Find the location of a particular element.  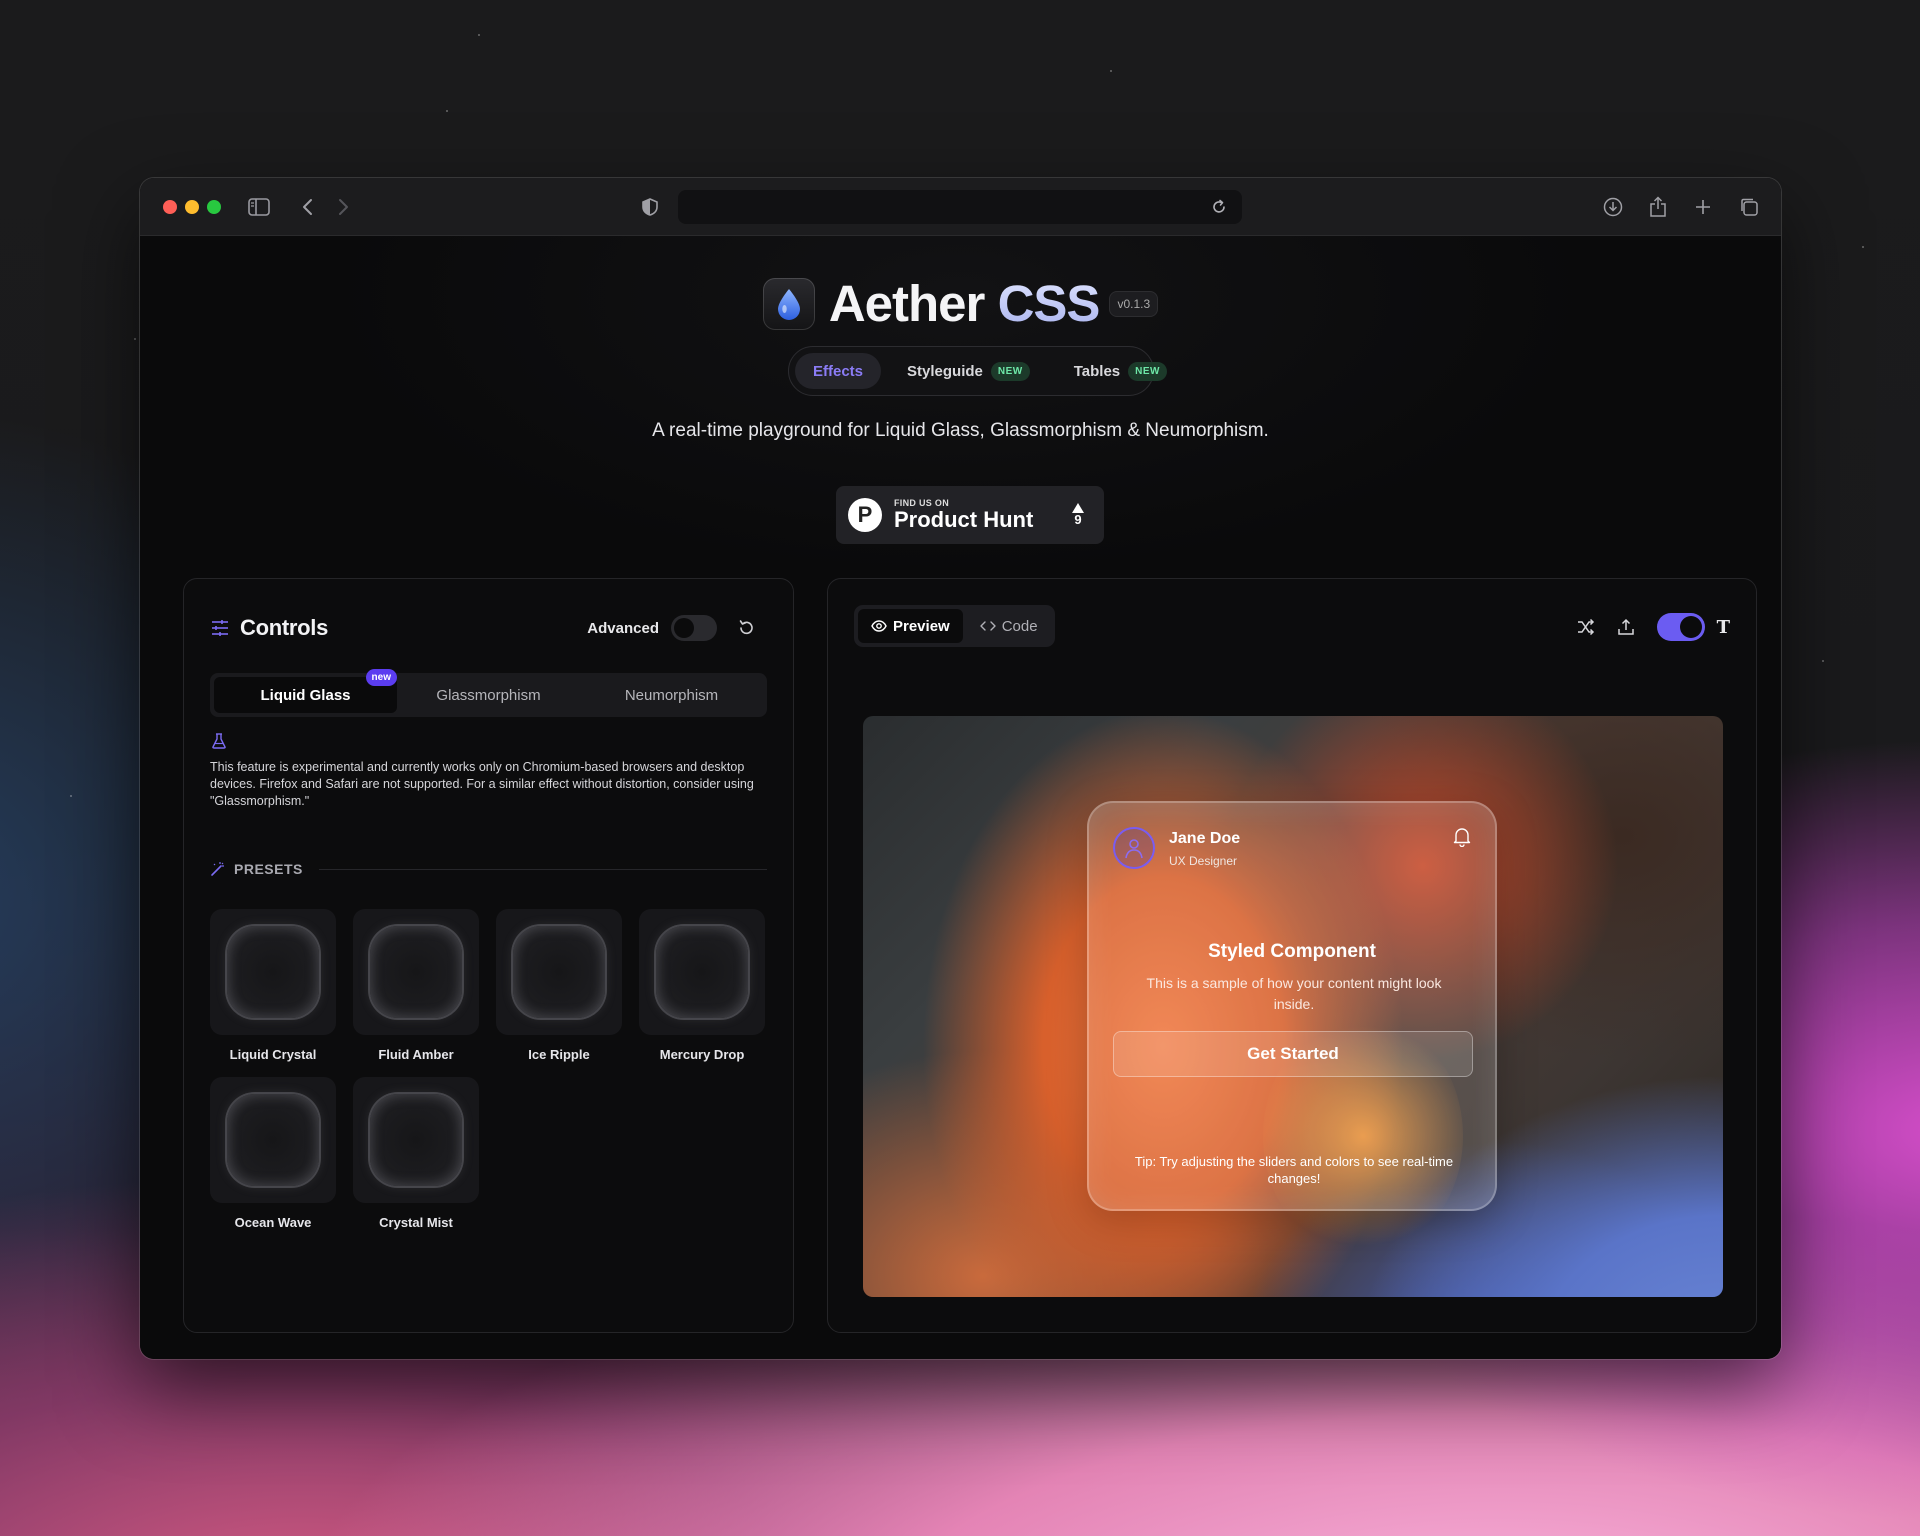

controls-title: Controls is located at coordinates (284, 627).